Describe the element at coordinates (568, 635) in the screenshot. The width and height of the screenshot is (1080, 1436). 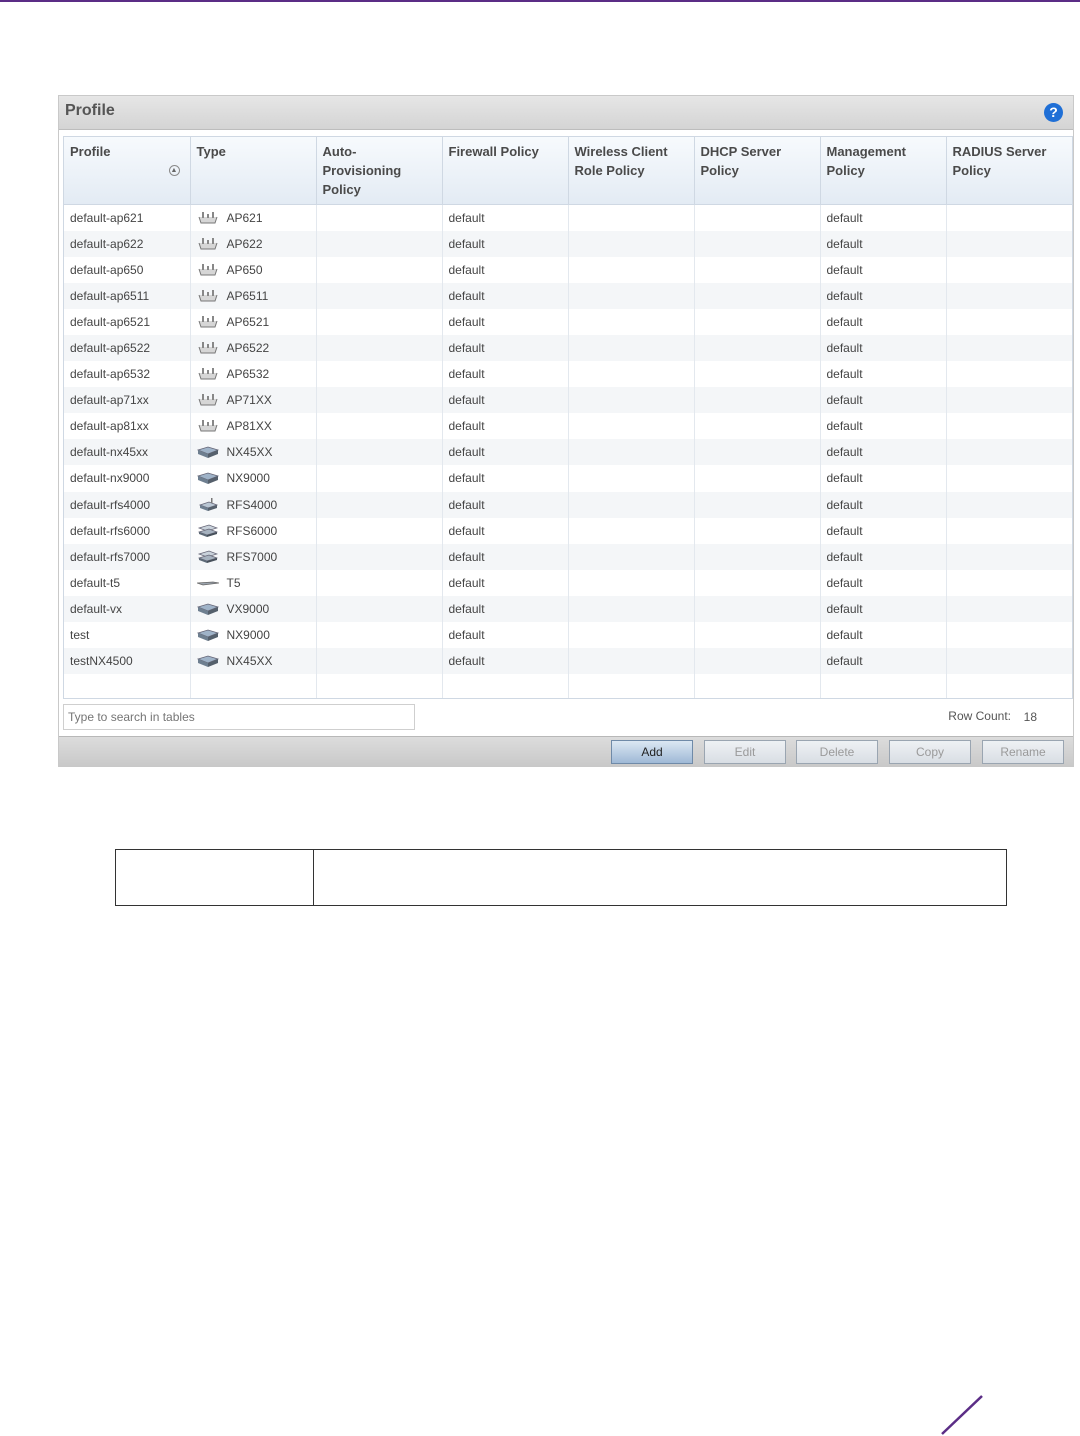
I see `table-row: test NX9000 default default` at that location.